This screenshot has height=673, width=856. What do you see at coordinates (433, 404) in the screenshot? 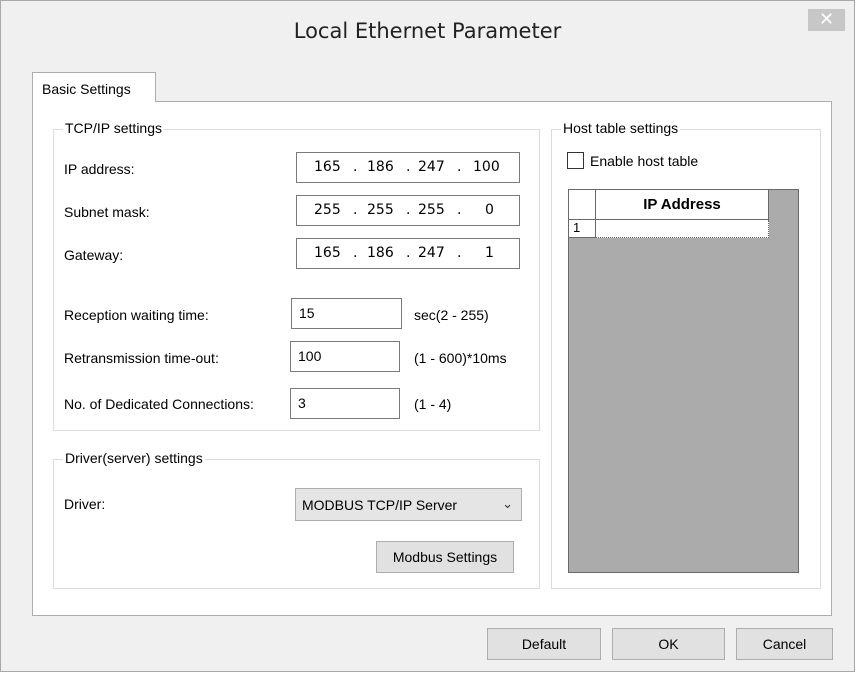
I see `dedicated-unit-label: (1 - 4)` at bounding box center [433, 404].